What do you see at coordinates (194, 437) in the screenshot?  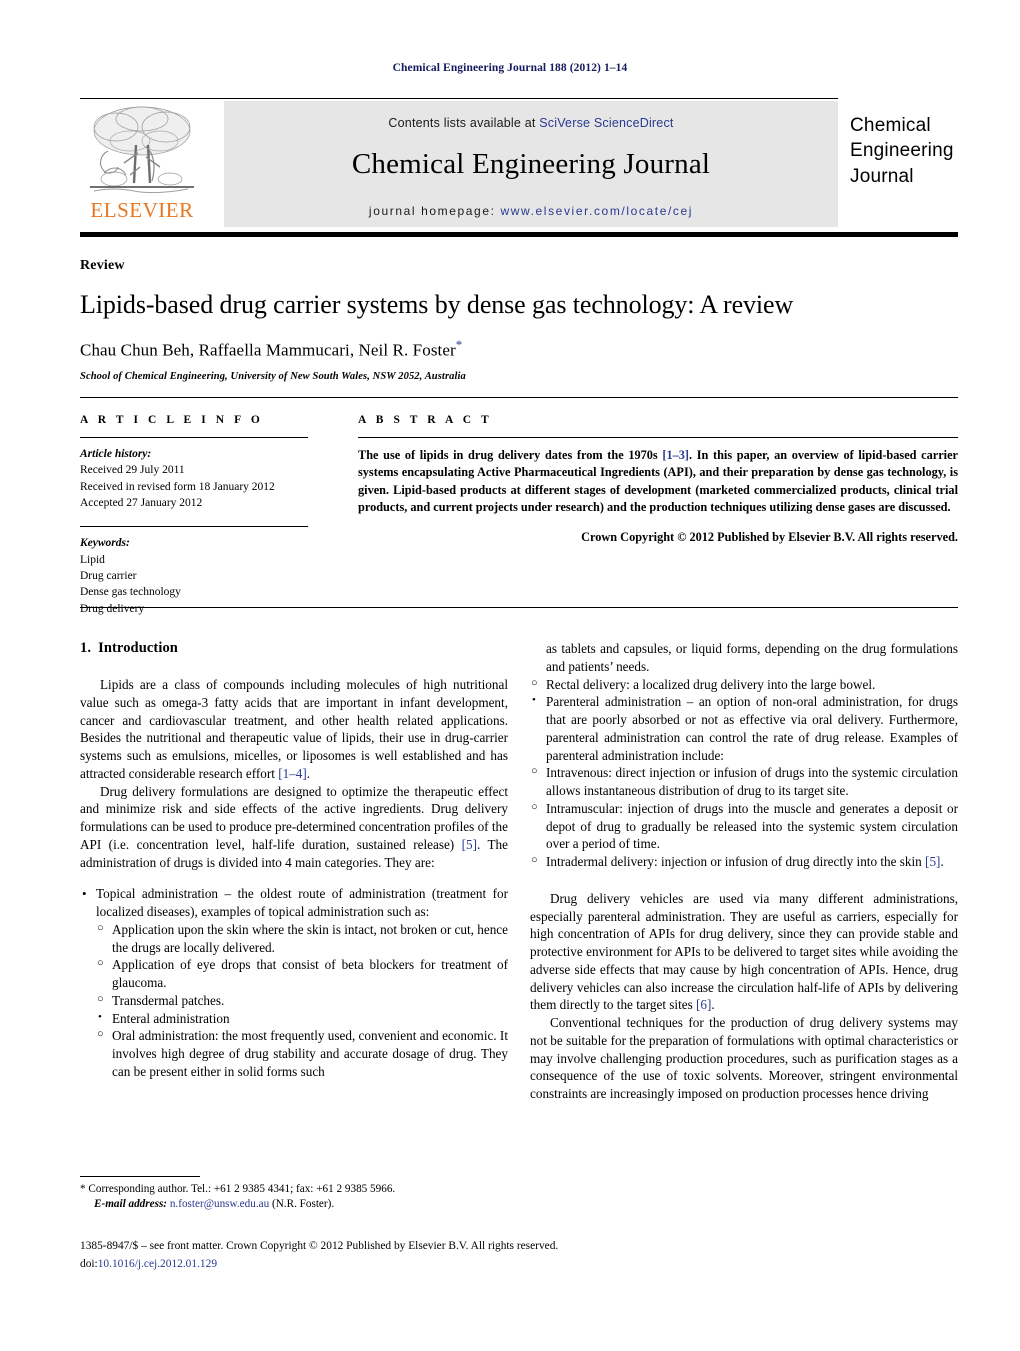 I see `article-info-rule` at bounding box center [194, 437].